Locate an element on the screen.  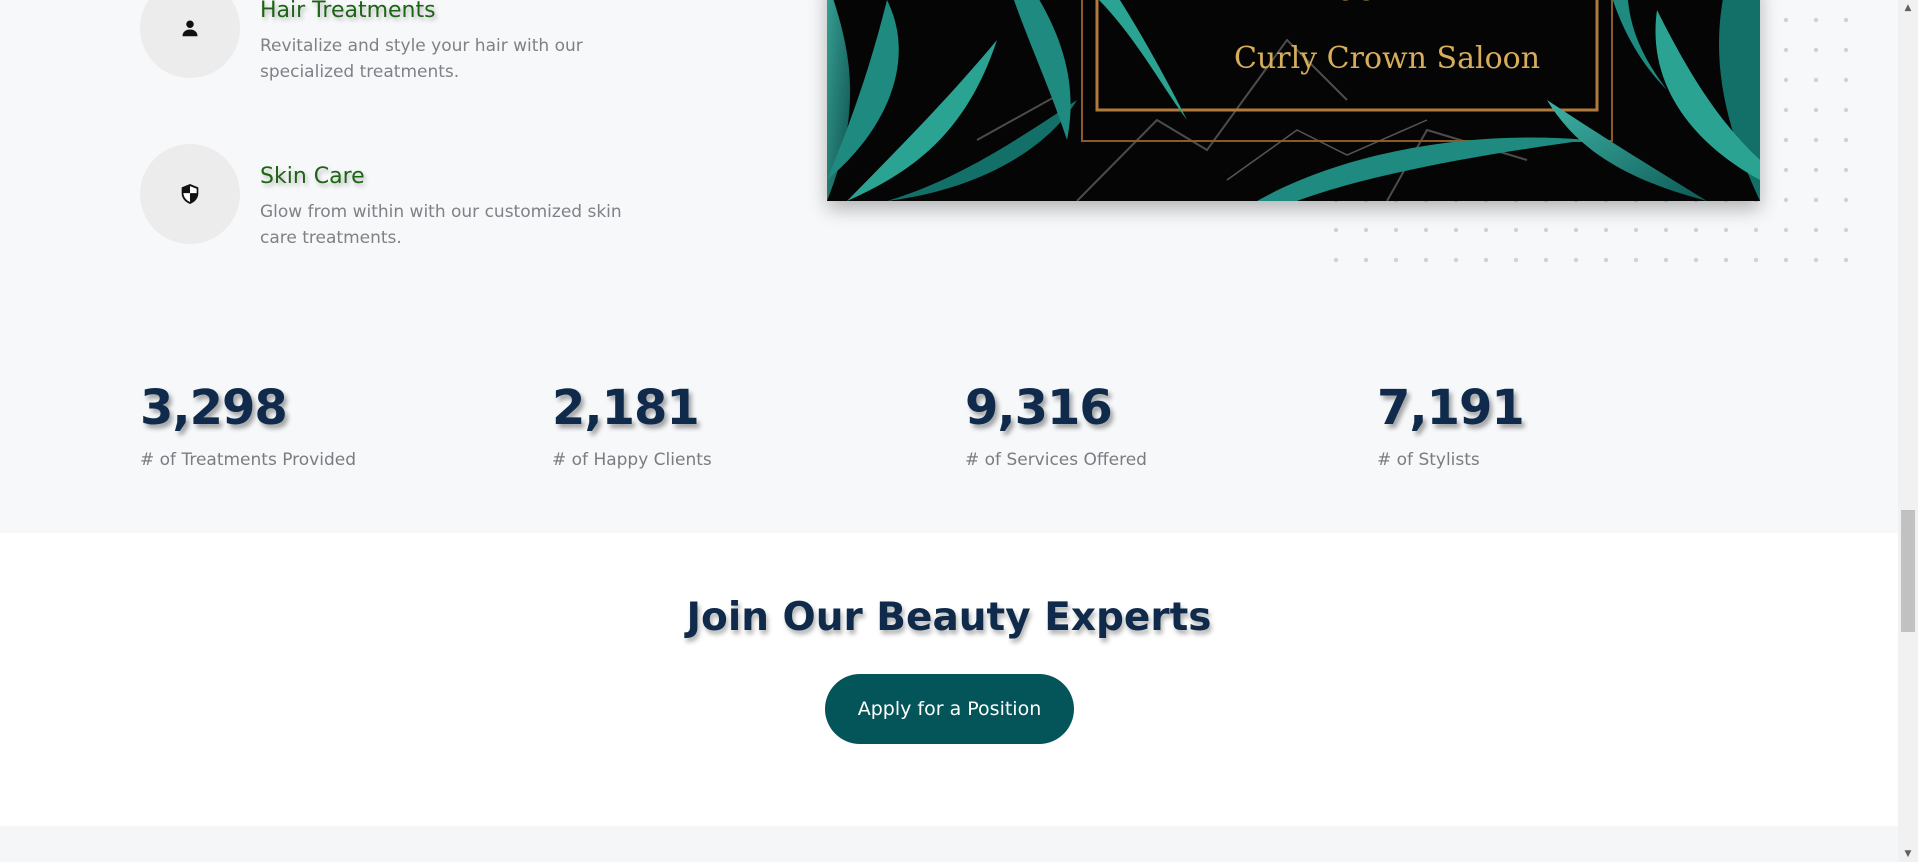
stat-label: # of Happy Clients is located at coordinates (632, 460).